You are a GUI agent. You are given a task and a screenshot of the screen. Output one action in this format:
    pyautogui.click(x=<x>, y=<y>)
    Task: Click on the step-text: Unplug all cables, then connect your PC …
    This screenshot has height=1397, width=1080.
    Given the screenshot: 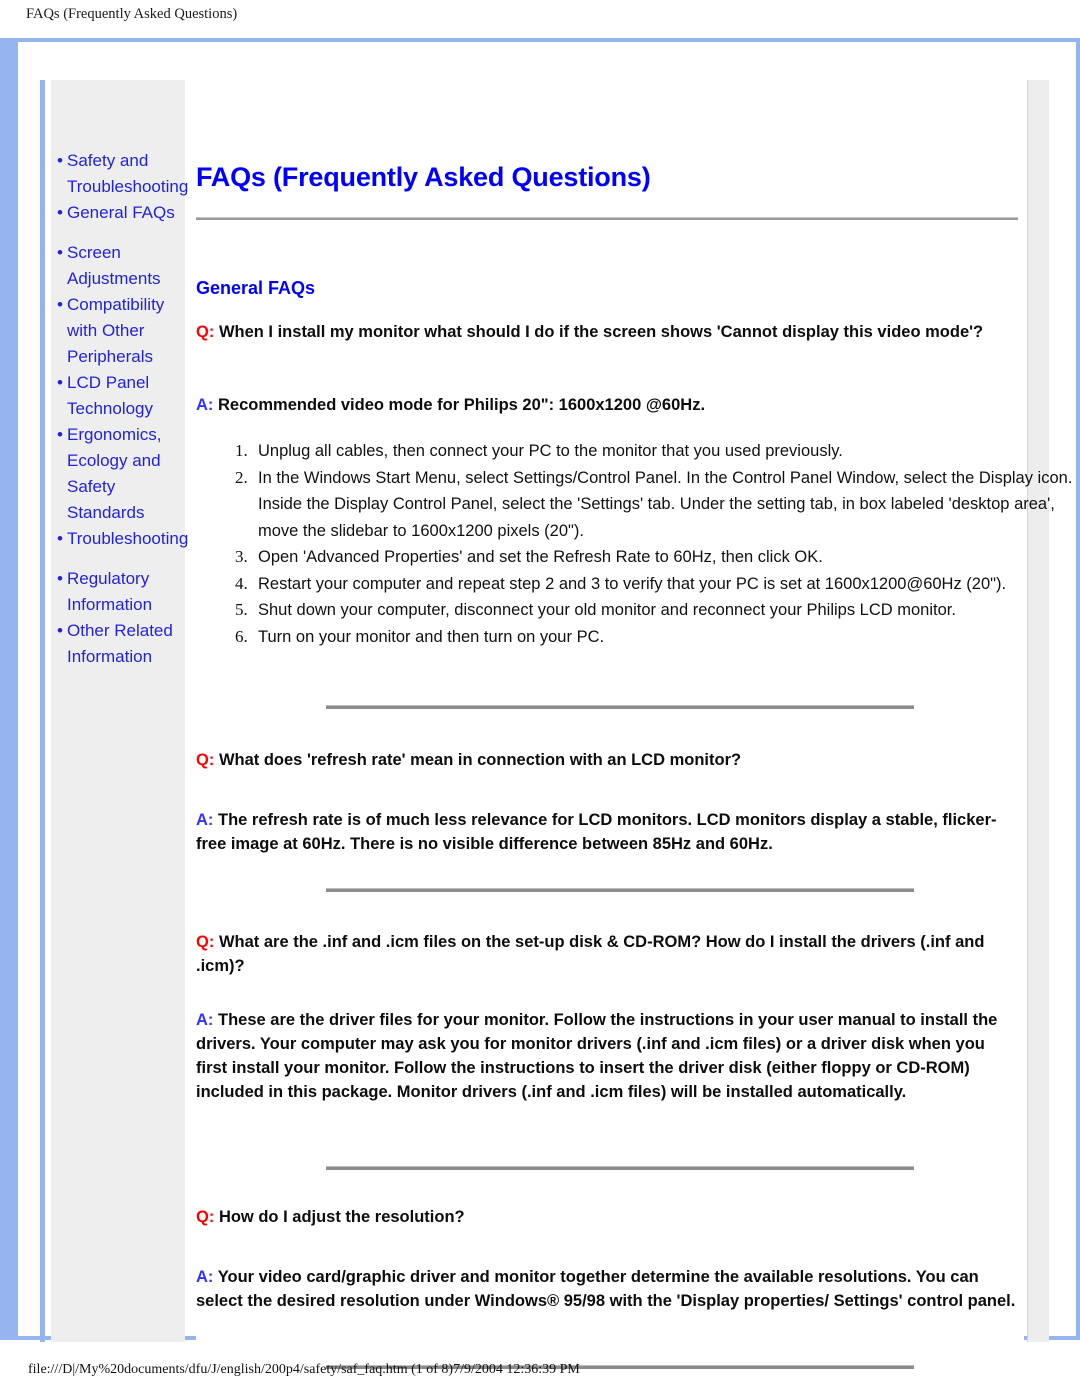 What is the action you would take?
    pyautogui.click(x=550, y=451)
    